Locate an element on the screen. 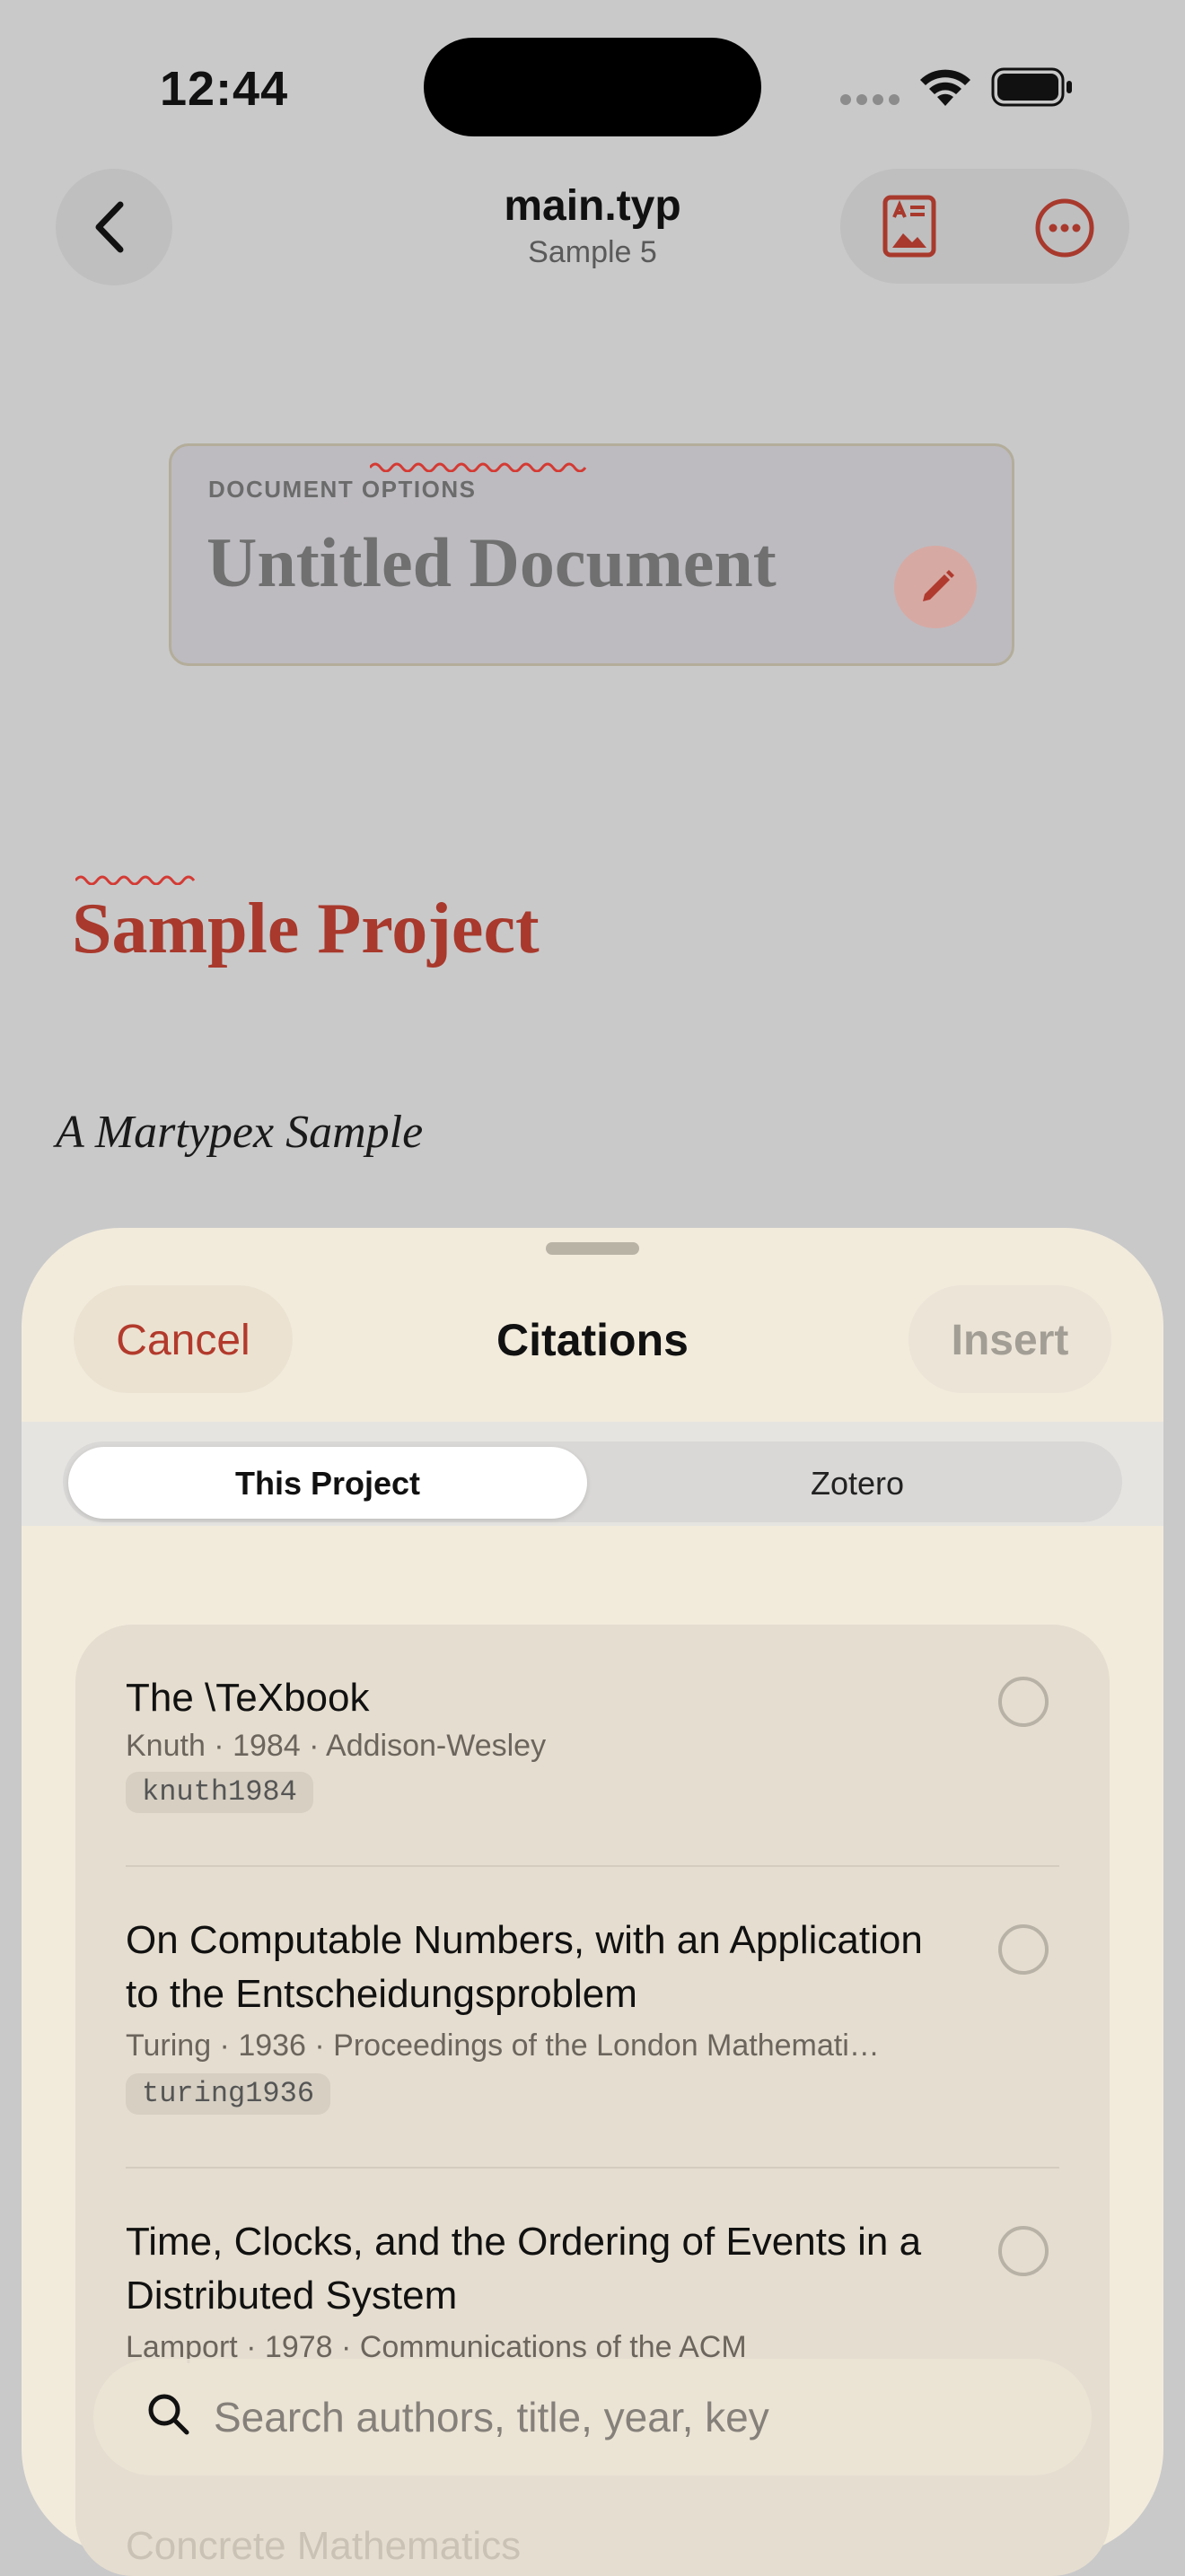 The width and height of the screenshot is (1185, 2576). citation-key: knuth1984 is located at coordinates (219, 1792).